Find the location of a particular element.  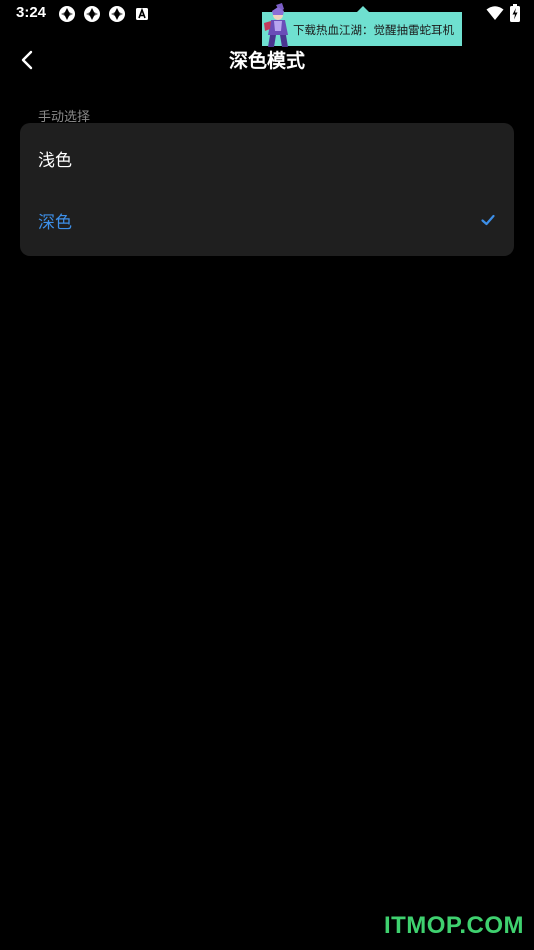

watermark-logo: ITMOP.COM is located at coordinates (453, 925).